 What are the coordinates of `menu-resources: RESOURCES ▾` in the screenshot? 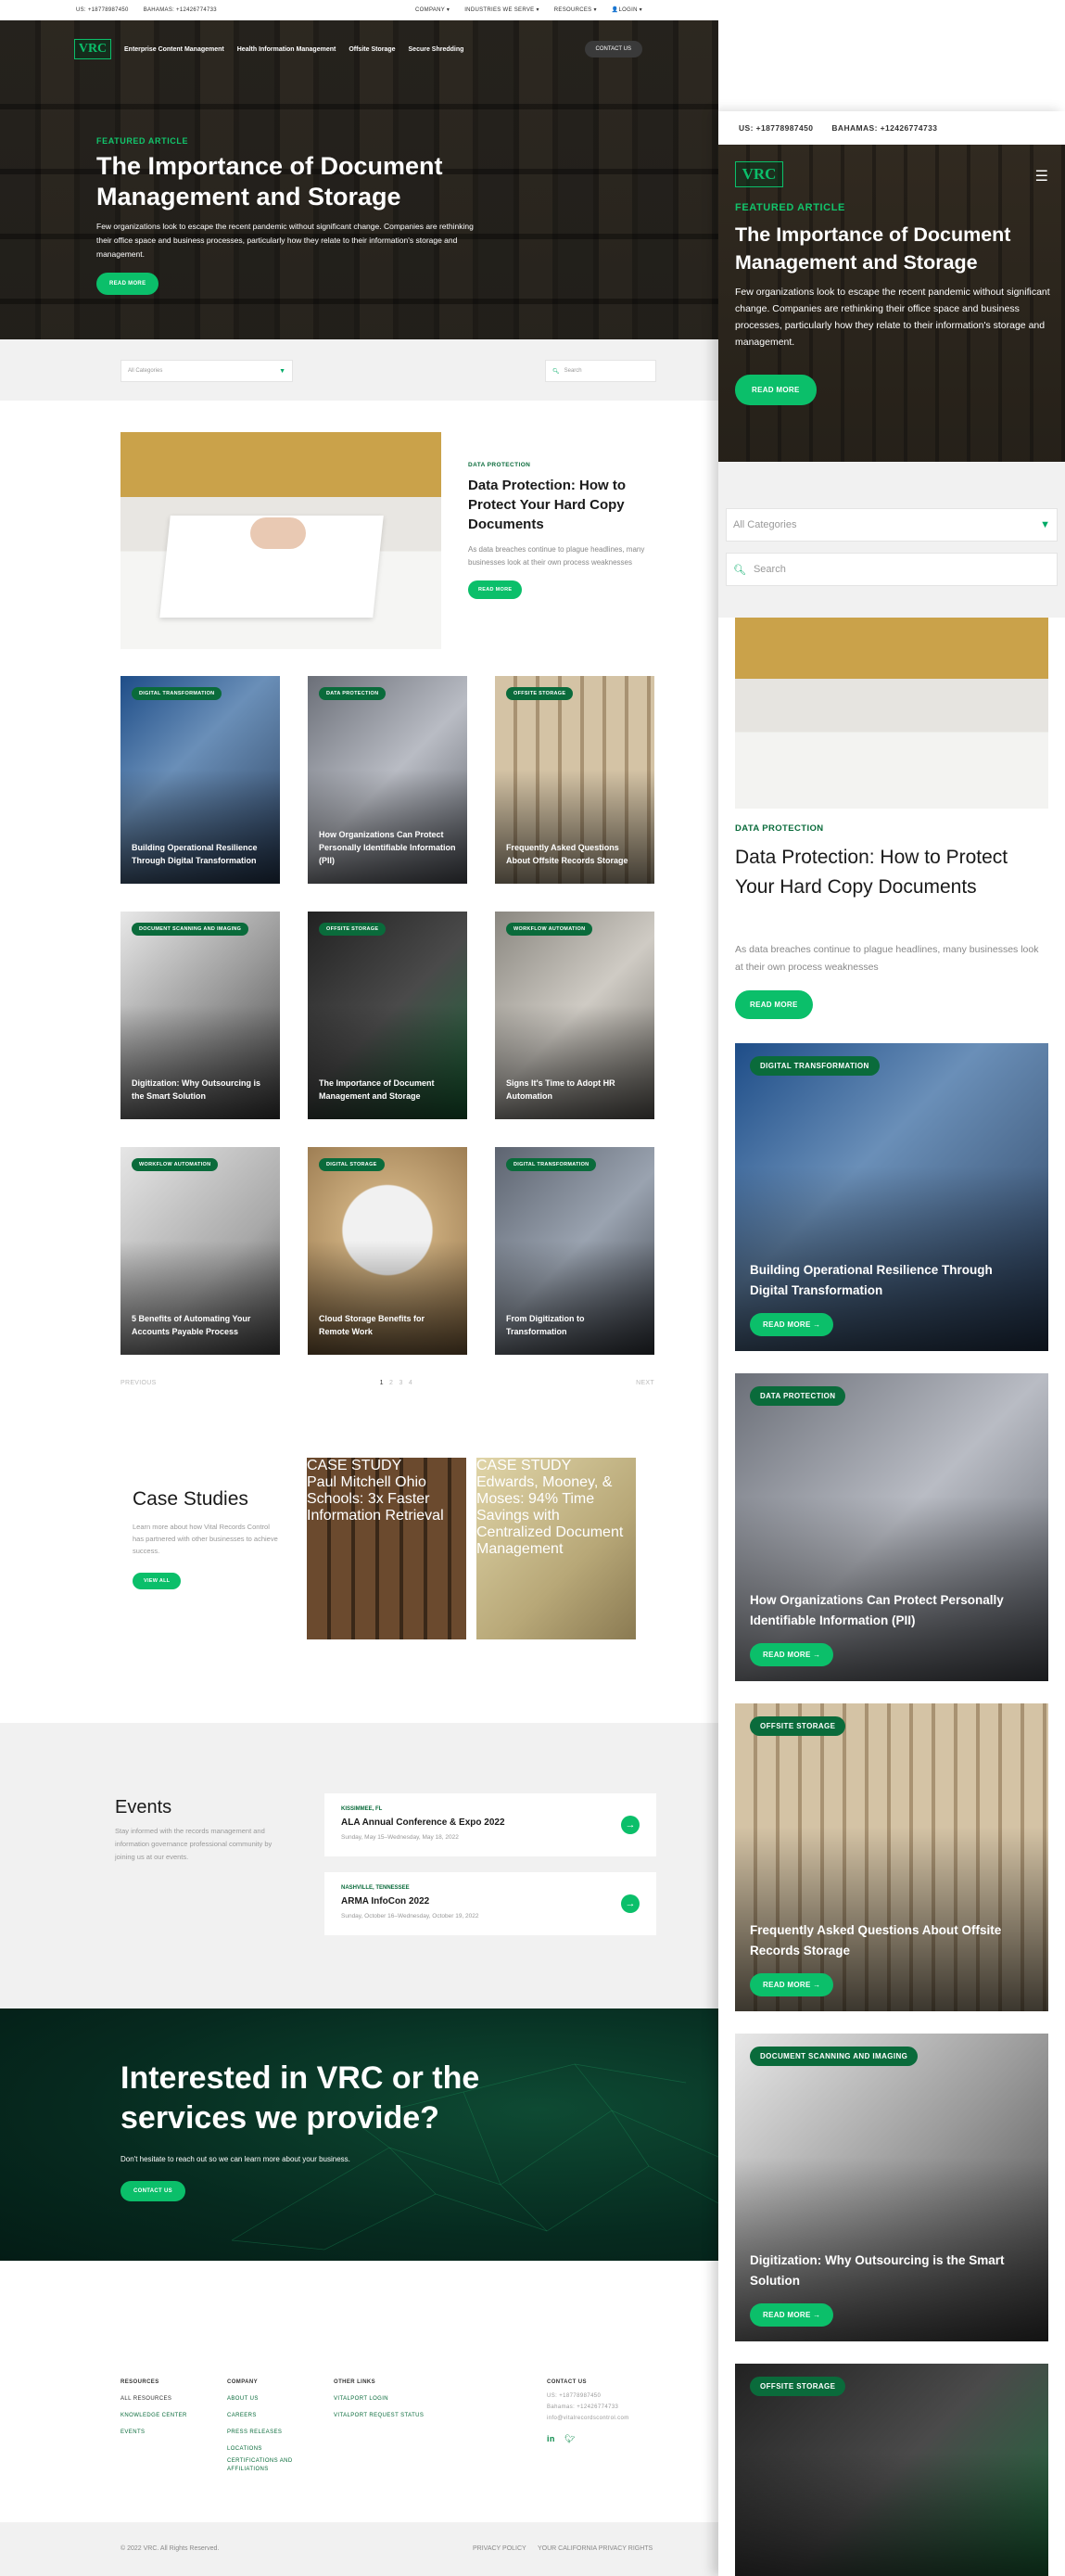 It's located at (575, 10).